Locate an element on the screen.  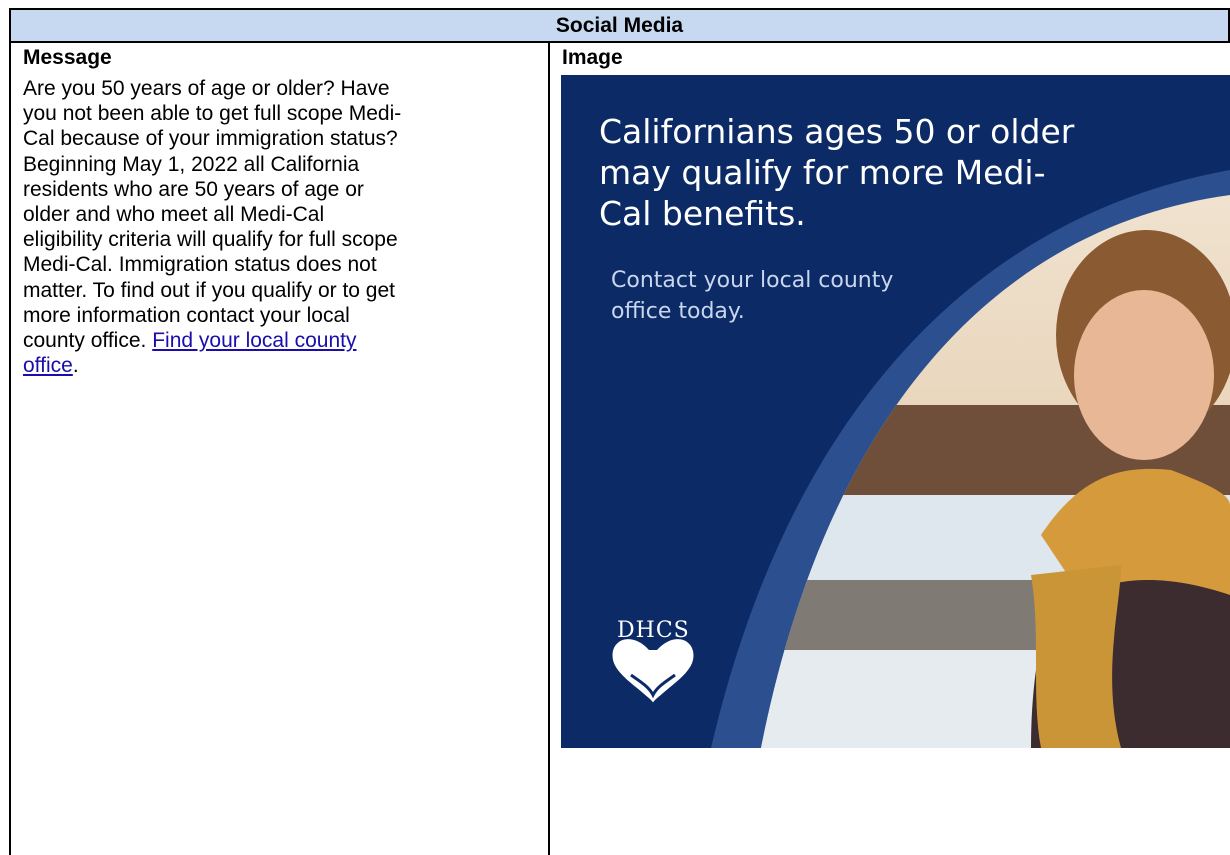
promo-subtext: Contact your local county office today. is located at coordinates (752, 296).